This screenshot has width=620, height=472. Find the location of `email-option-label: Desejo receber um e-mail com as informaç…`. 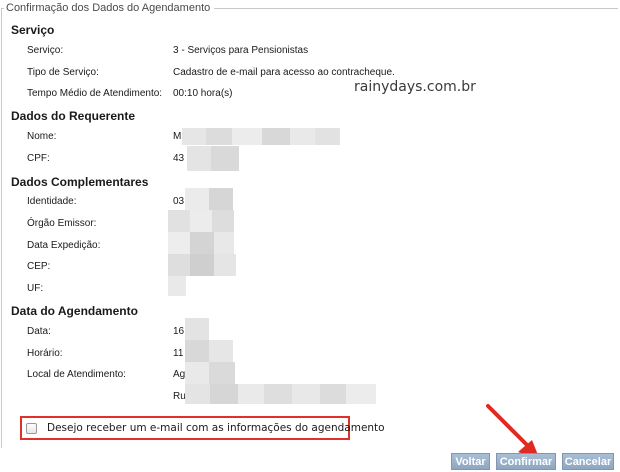

email-option-label: Desejo receber um e-mail com as informaç… is located at coordinates (216, 428).